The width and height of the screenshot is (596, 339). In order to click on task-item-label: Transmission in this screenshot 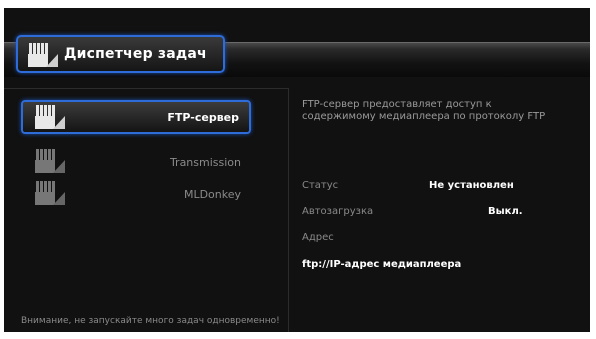, I will do `click(205, 162)`.